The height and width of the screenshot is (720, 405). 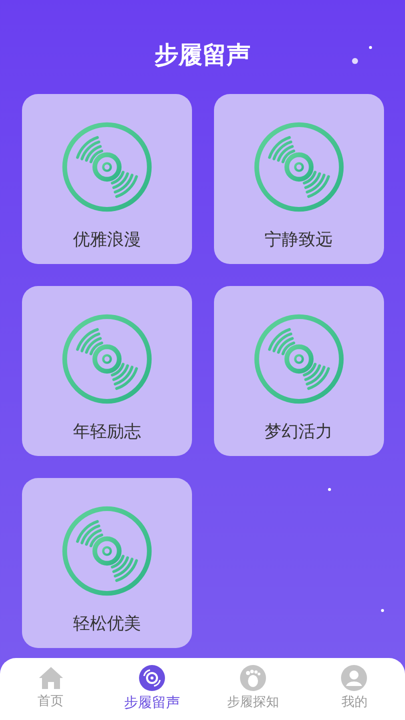 What do you see at coordinates (51, 678) in the screenshot?
I see `home-icon` at bounding box center [51, 678].